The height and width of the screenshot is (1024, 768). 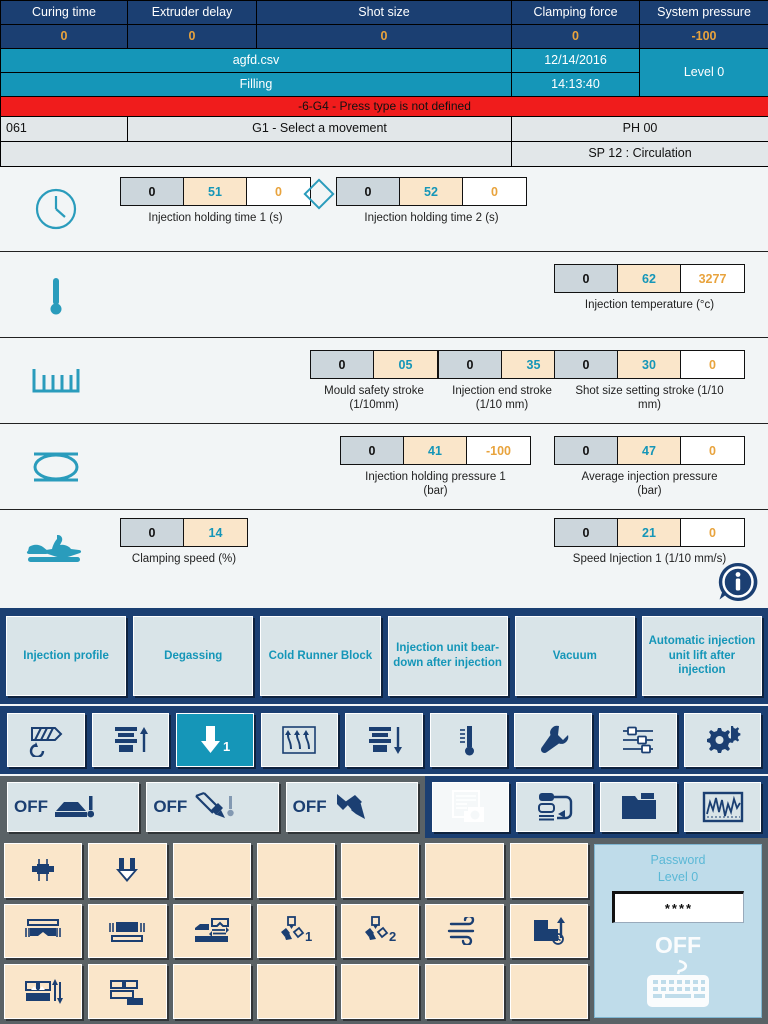 What do you see at coordinates (215, 740) in the screenshot?
I see `injection-down-1-icon: 1` at bounding box center [215, 740].